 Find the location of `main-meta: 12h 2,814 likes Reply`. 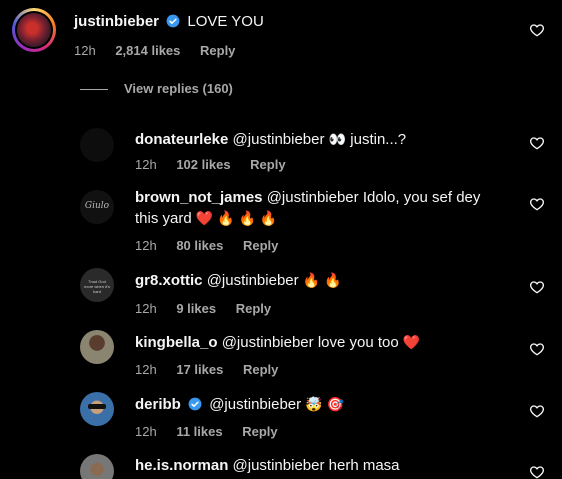

main-meta: 12h 2,814 likes Reply is located at coordinates (162, 51).